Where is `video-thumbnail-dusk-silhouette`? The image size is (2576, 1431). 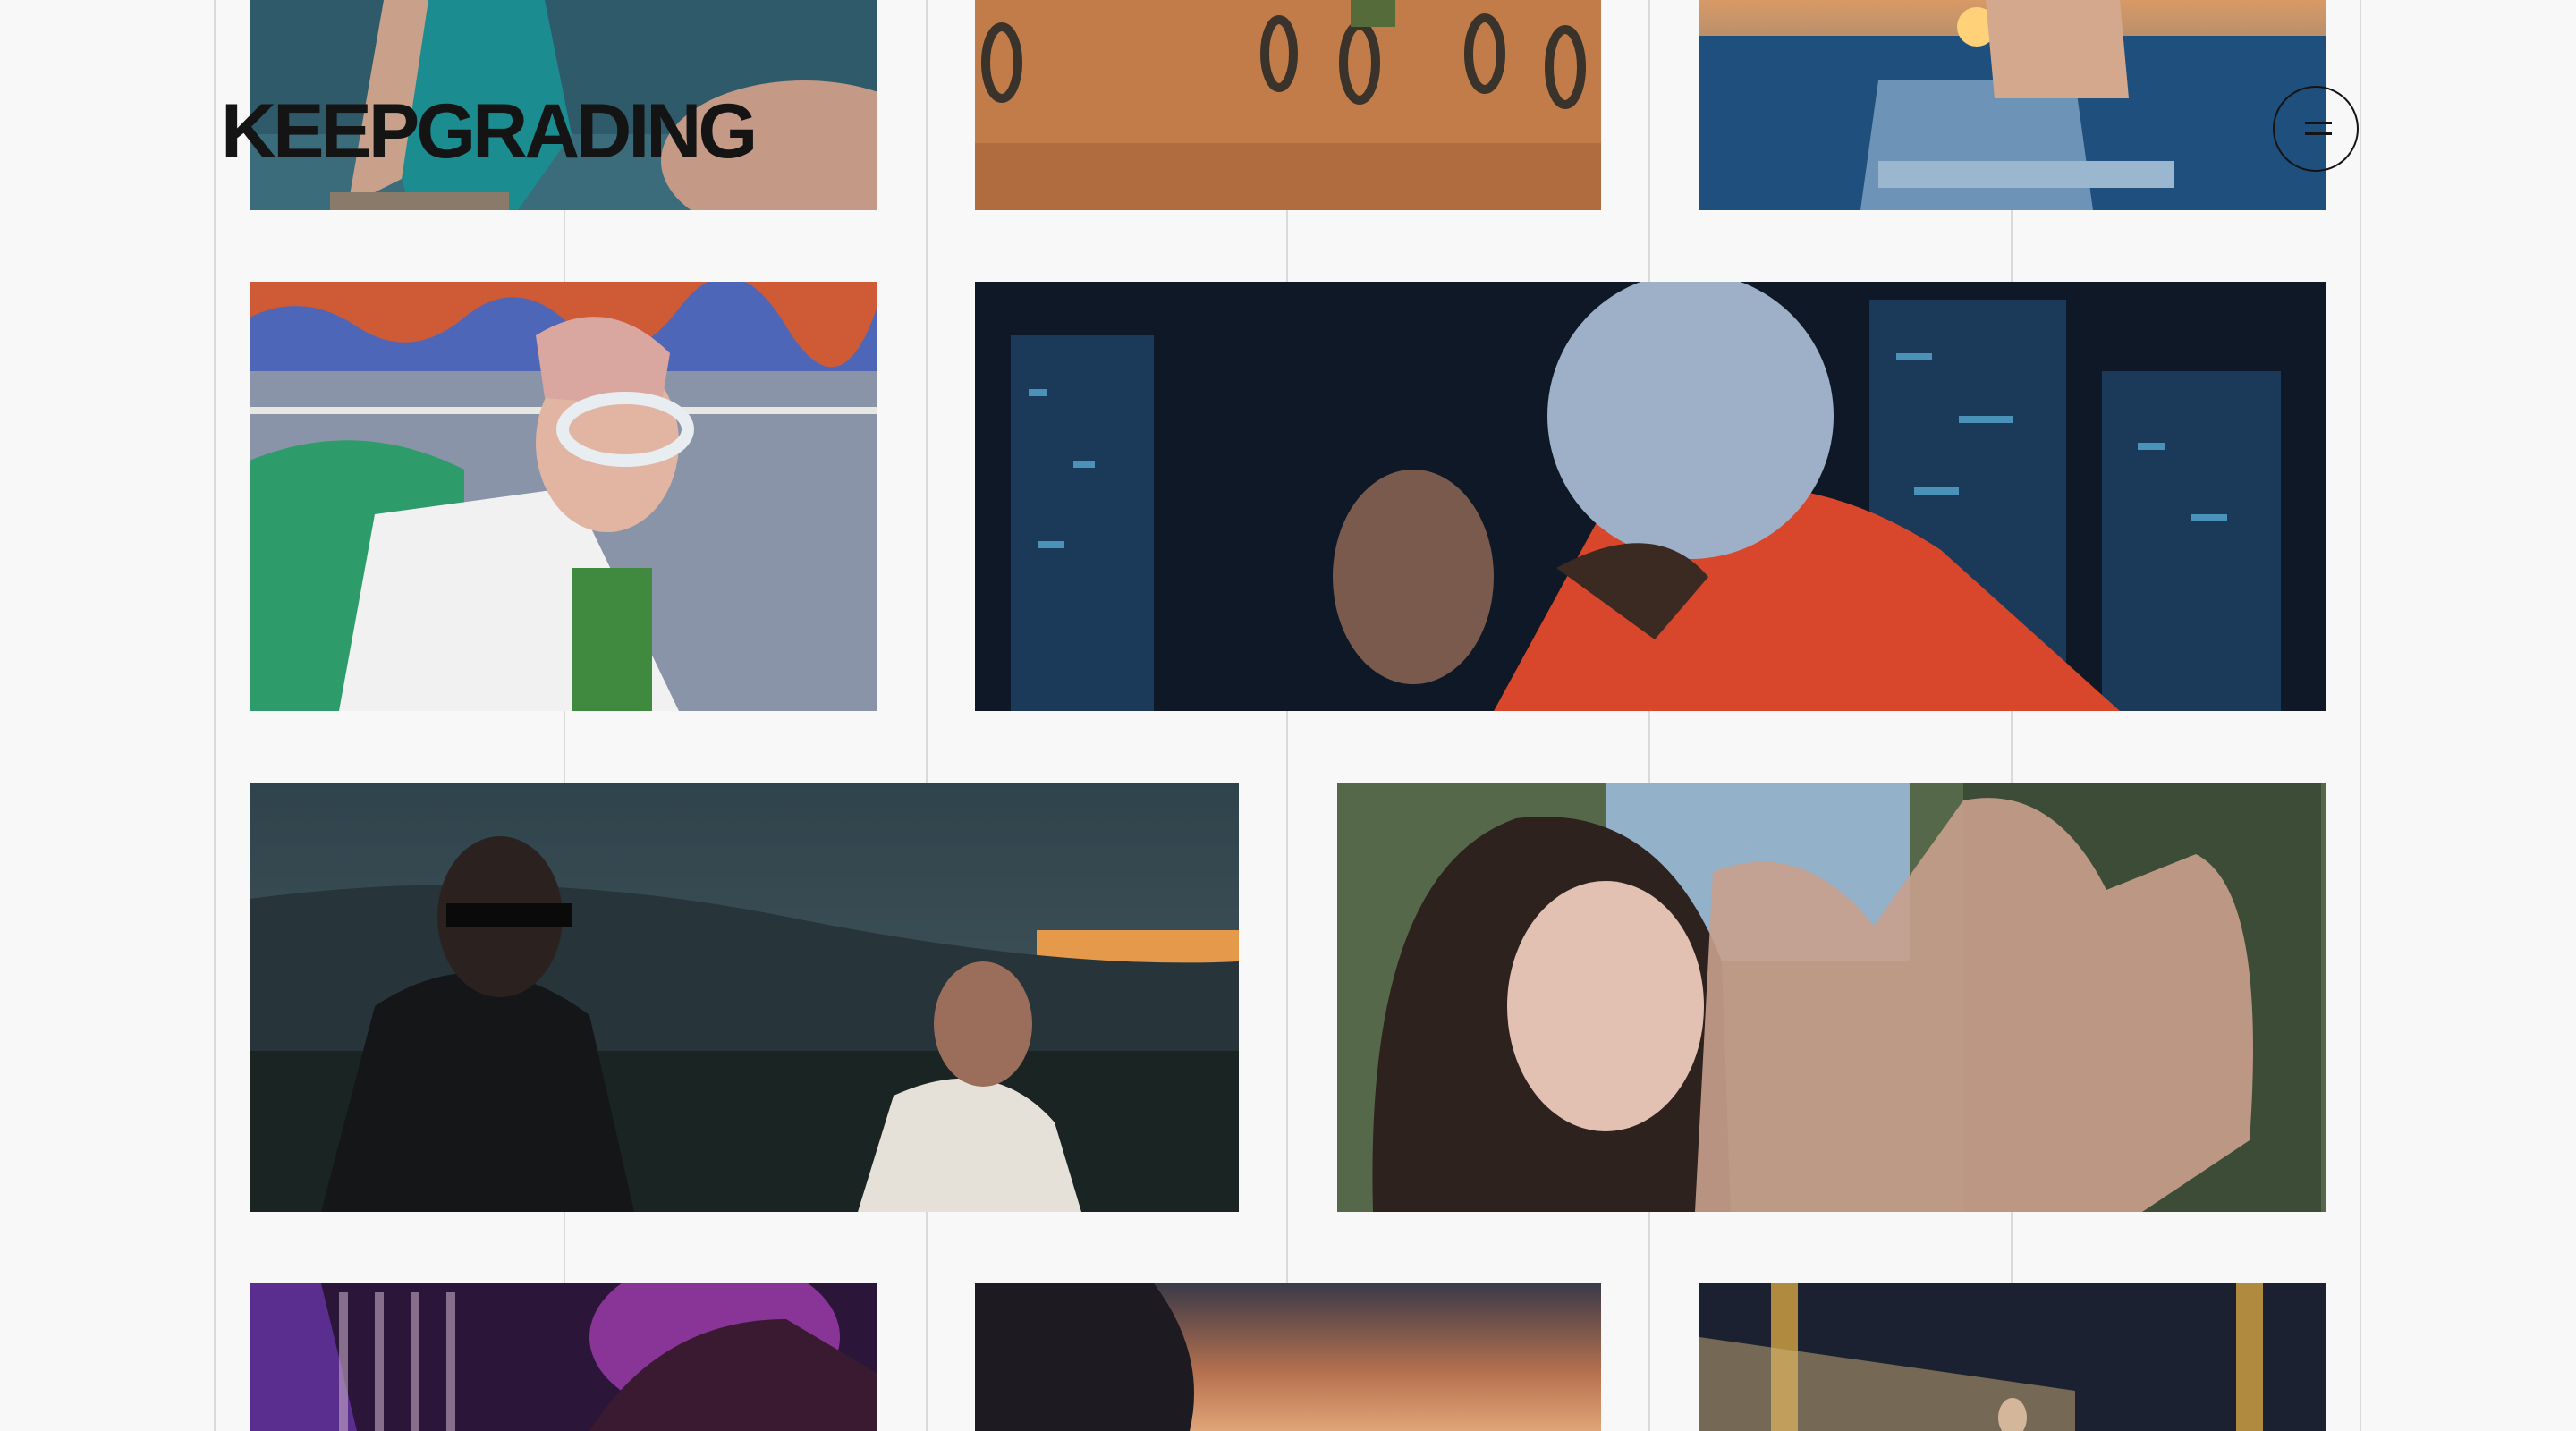
video-thumbnail-dusk-silhouette is located at coordinates (1288, 1357).